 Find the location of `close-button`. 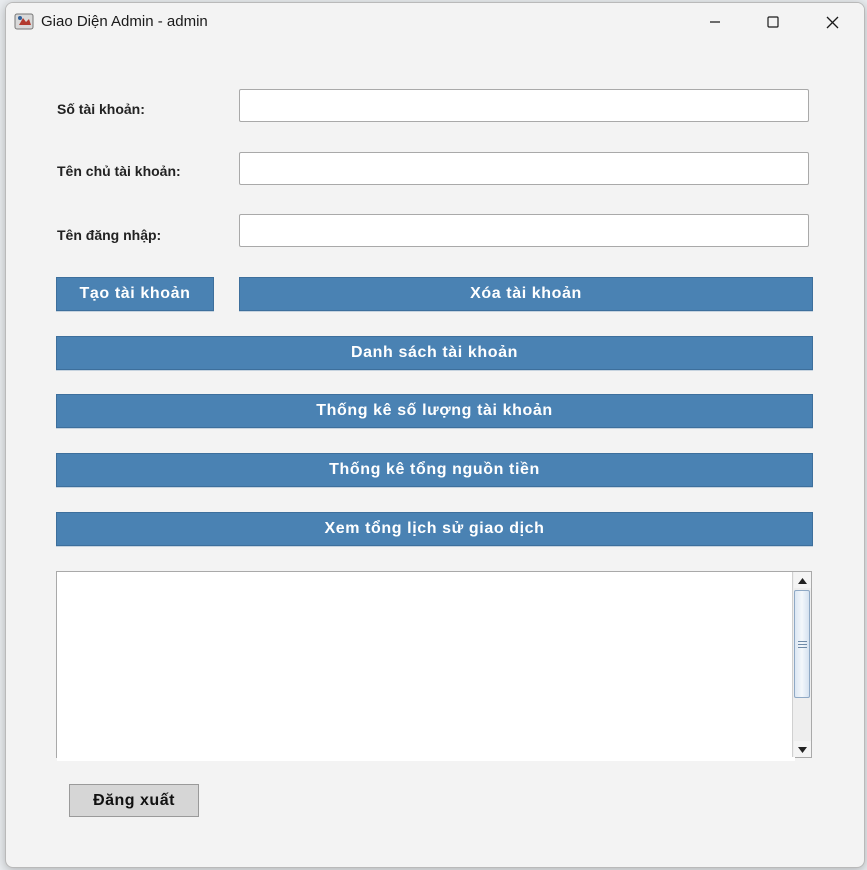

close-button is located at coordinates (832, 22).